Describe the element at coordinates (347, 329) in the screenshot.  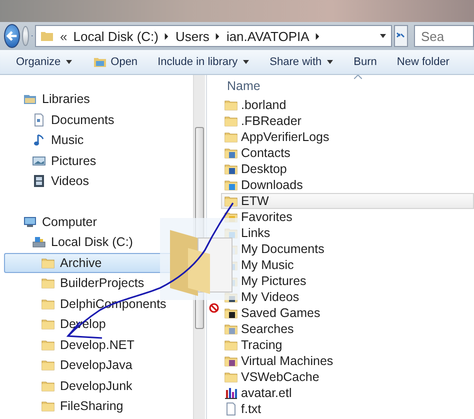
I see `file-item: Searches` at that location.